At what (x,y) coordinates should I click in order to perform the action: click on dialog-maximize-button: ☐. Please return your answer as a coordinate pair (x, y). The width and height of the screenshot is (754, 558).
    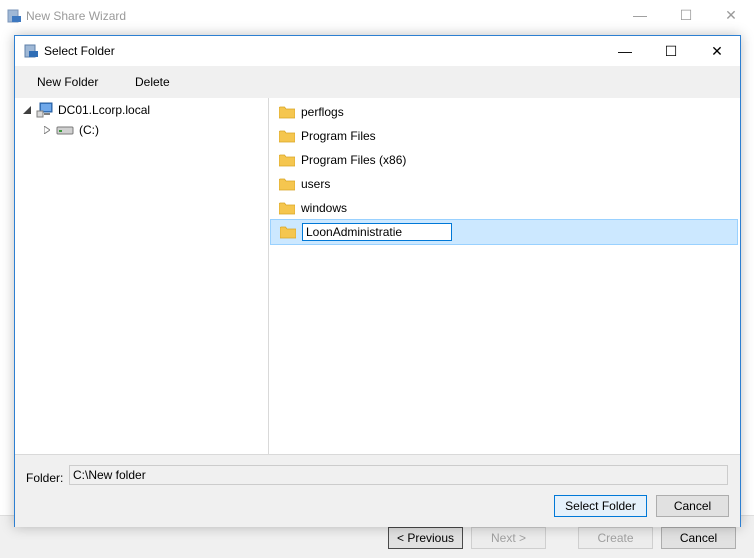
    Looking at the image, I should click on (671, 51).